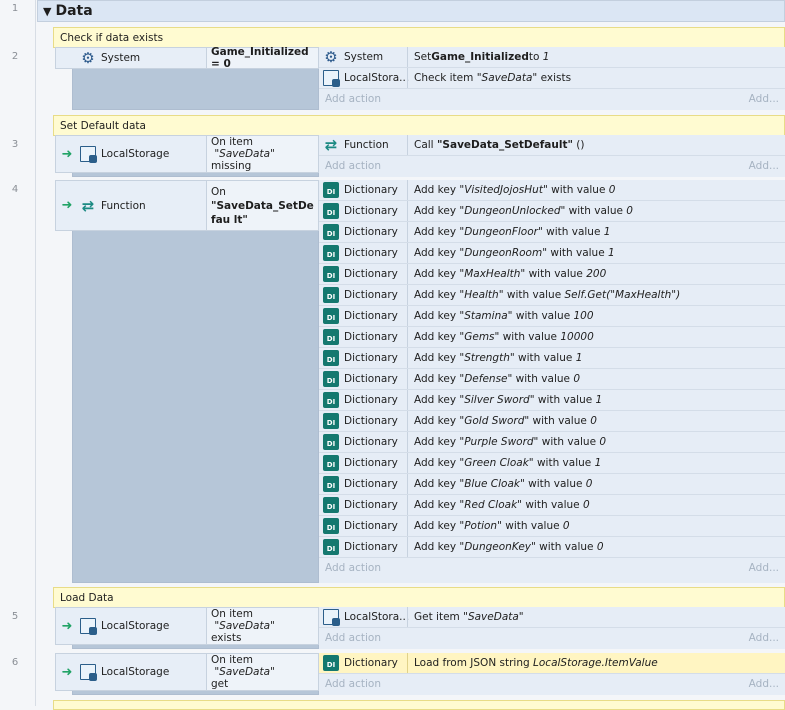 The image size is (785, 710). Describe the element at coordinates (494, 421) in the screenshot. I see `action-key: "Gold Sword"` at that location.